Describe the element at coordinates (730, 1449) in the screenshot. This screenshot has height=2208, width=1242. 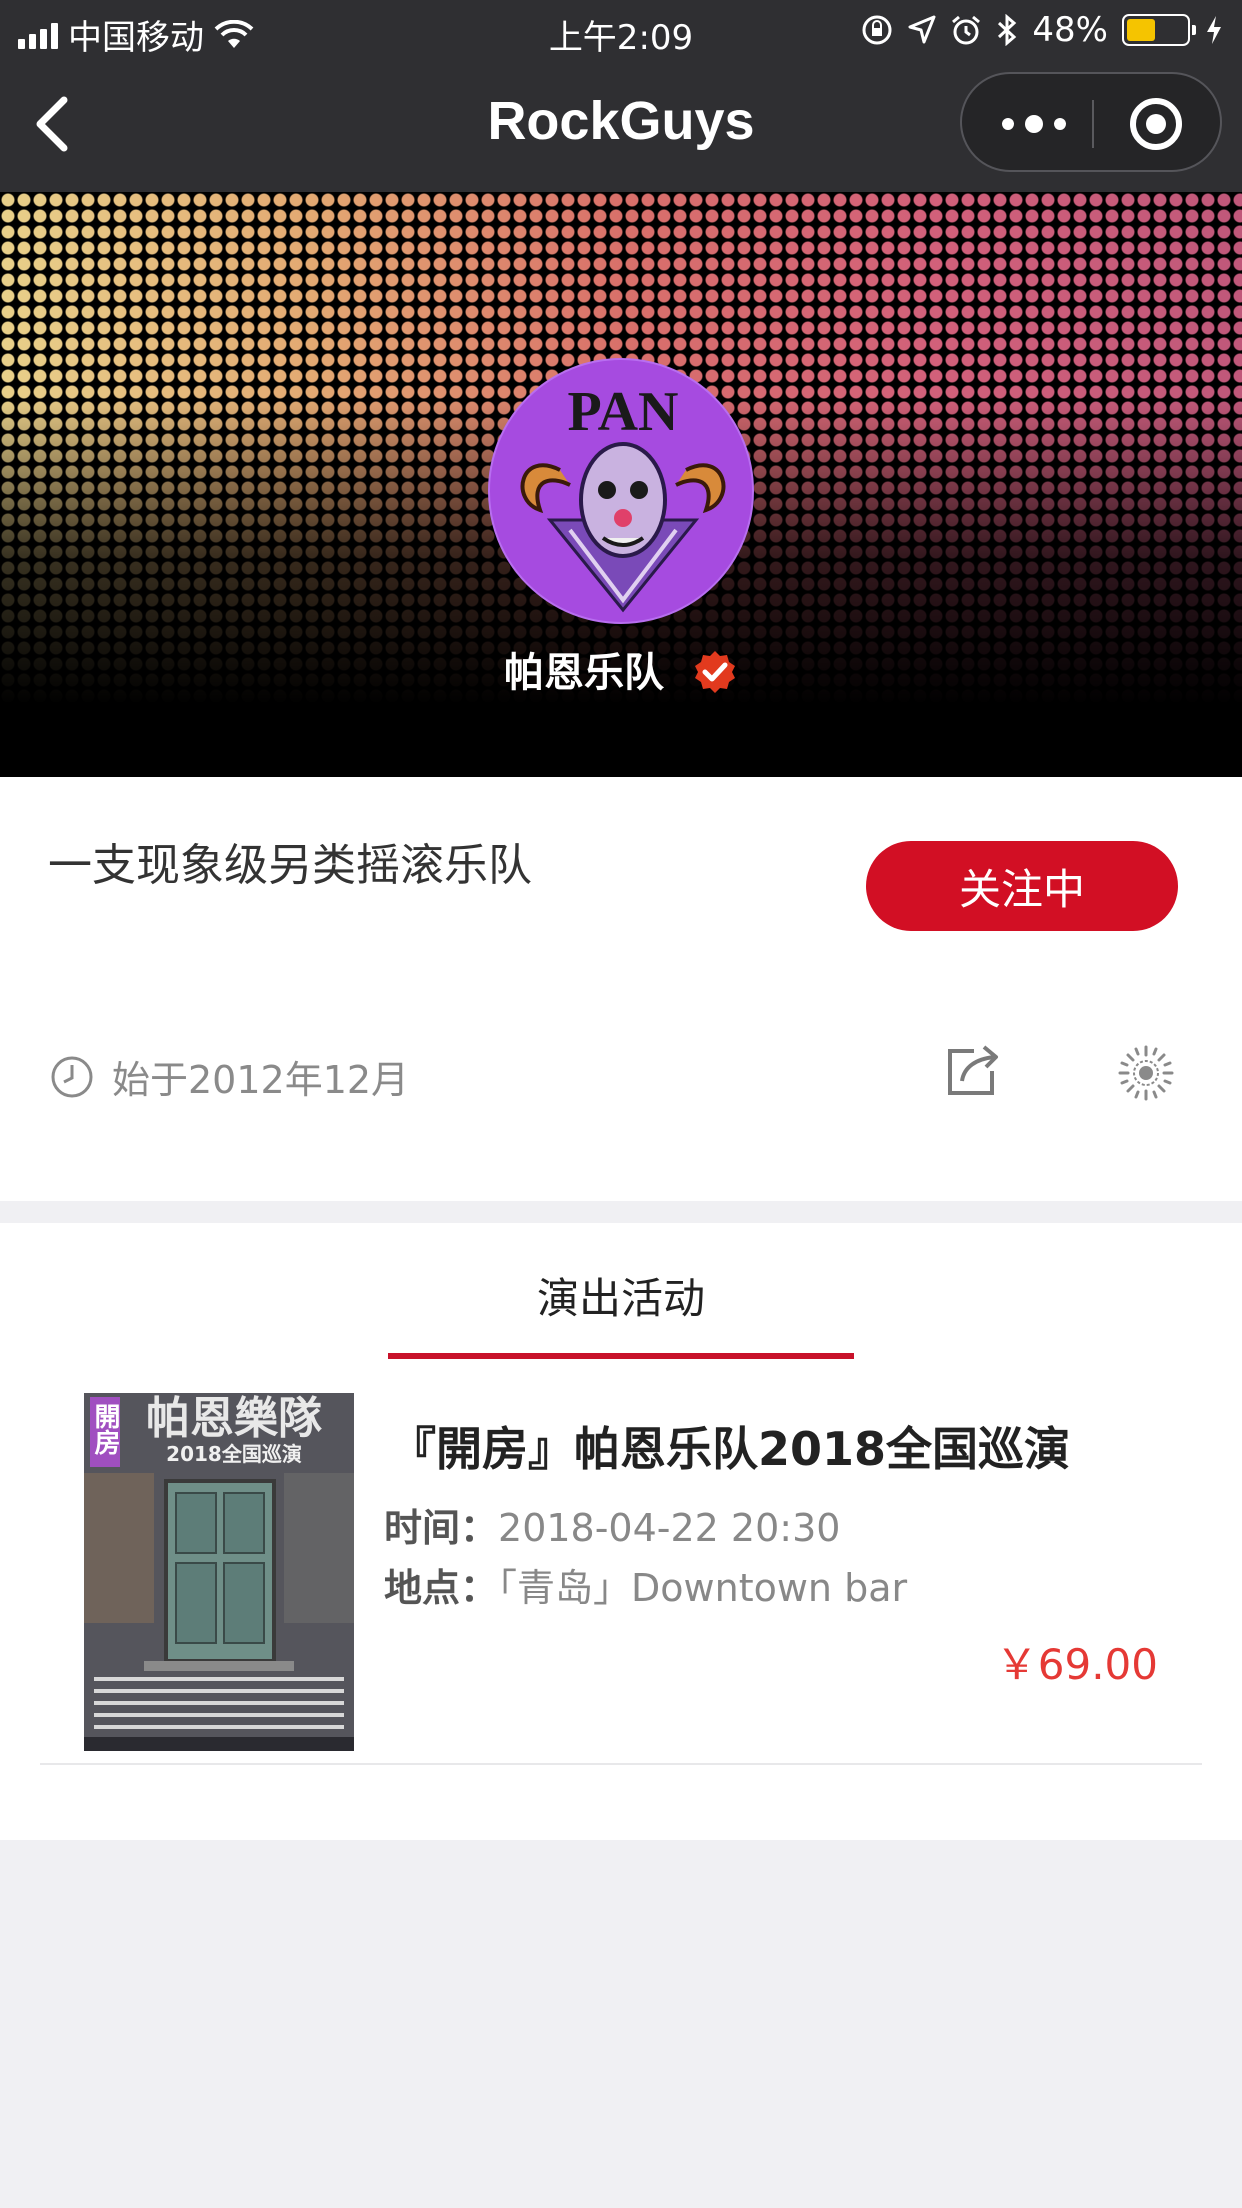
I see `event-title: 『開房』帕恩乐队2018全国巡演` at that location.